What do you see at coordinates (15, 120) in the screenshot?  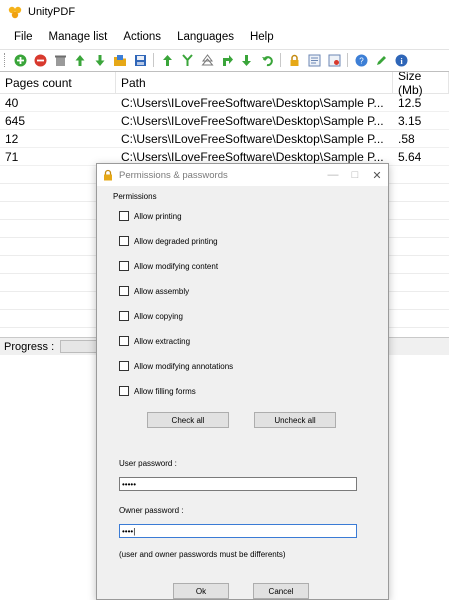 I see `cell-pages: 645` at bounding box center [15, 120].